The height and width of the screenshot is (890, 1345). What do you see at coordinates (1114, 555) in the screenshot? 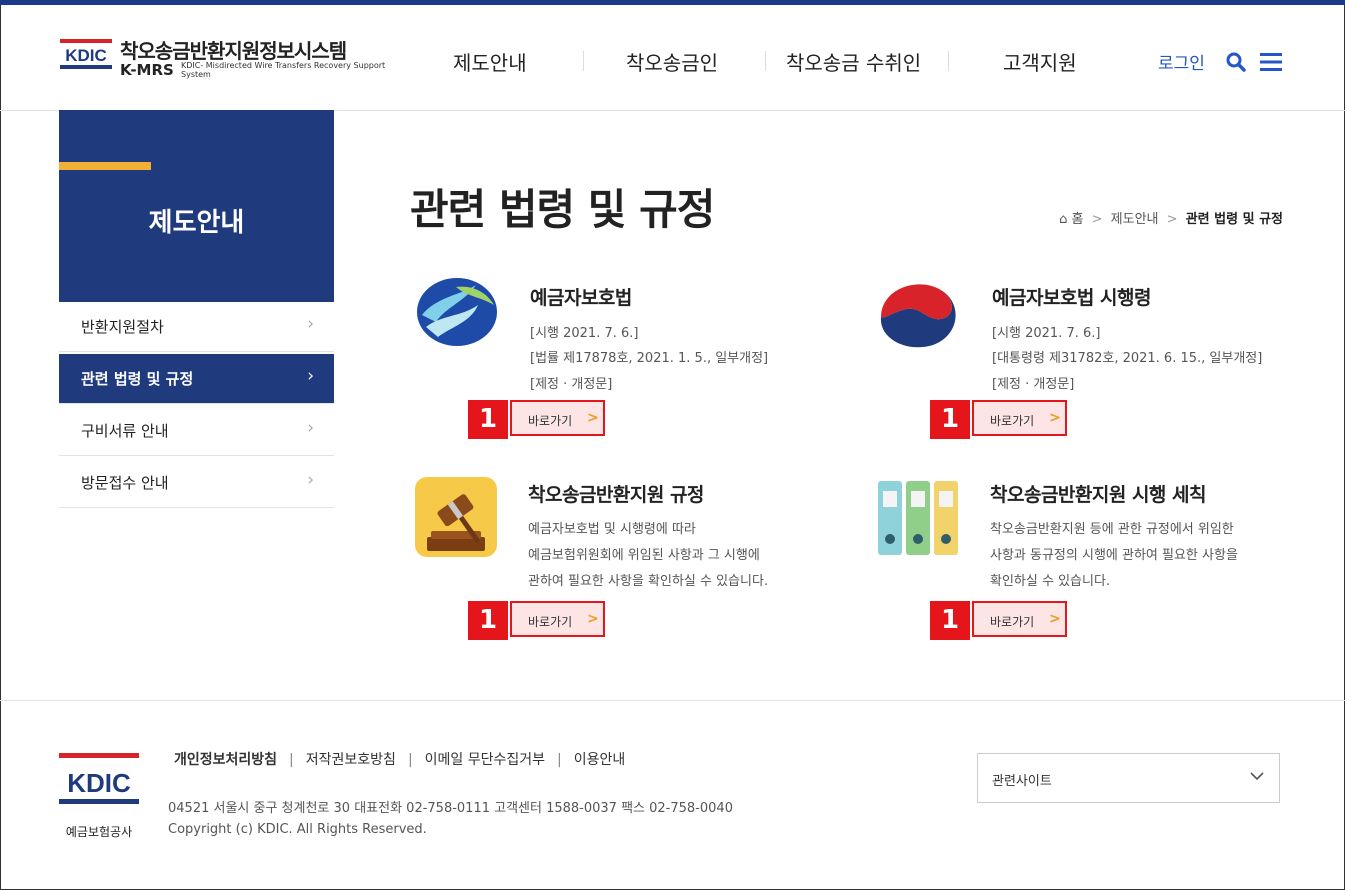
I see `card-description-line: 사항과 동규정의 시행에 관하여 필요한 사항을` at bounding box center [1114, 555].